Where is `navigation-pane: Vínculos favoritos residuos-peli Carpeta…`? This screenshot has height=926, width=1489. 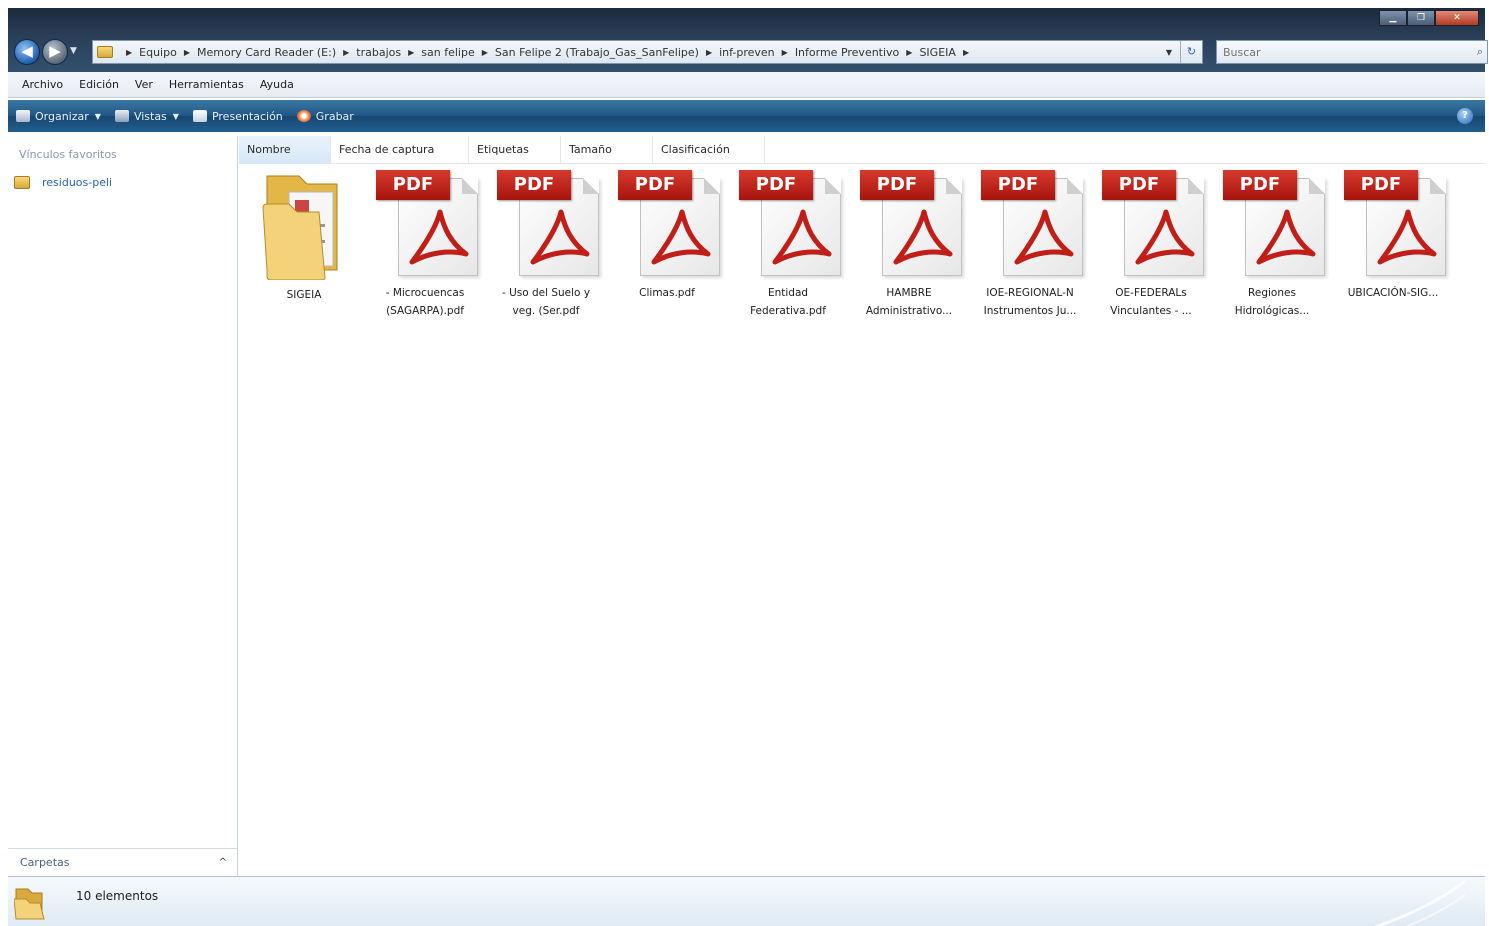
navigation-pane: Vínculos favoritos residuos-peli Carpeta… is located at coordinates (123, 506).